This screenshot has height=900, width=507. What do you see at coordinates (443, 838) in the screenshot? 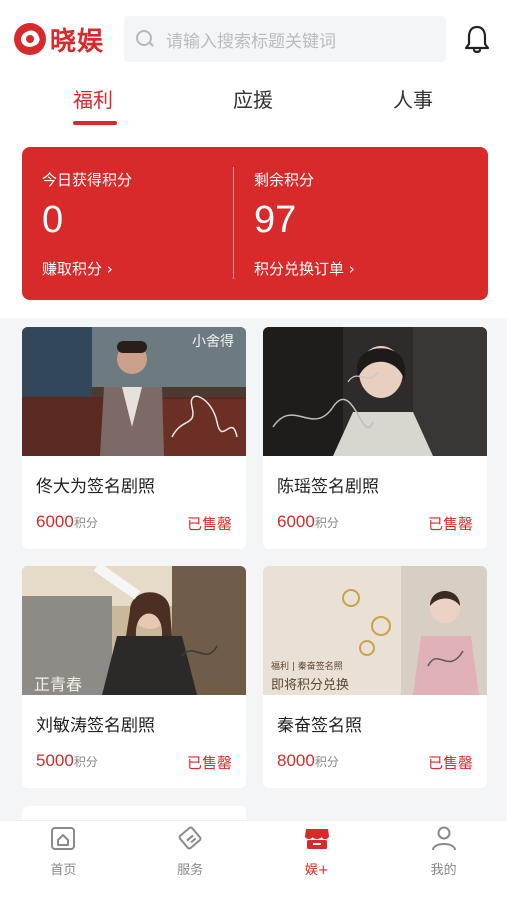
I see `user-icon` at bounding box center [443, 838].